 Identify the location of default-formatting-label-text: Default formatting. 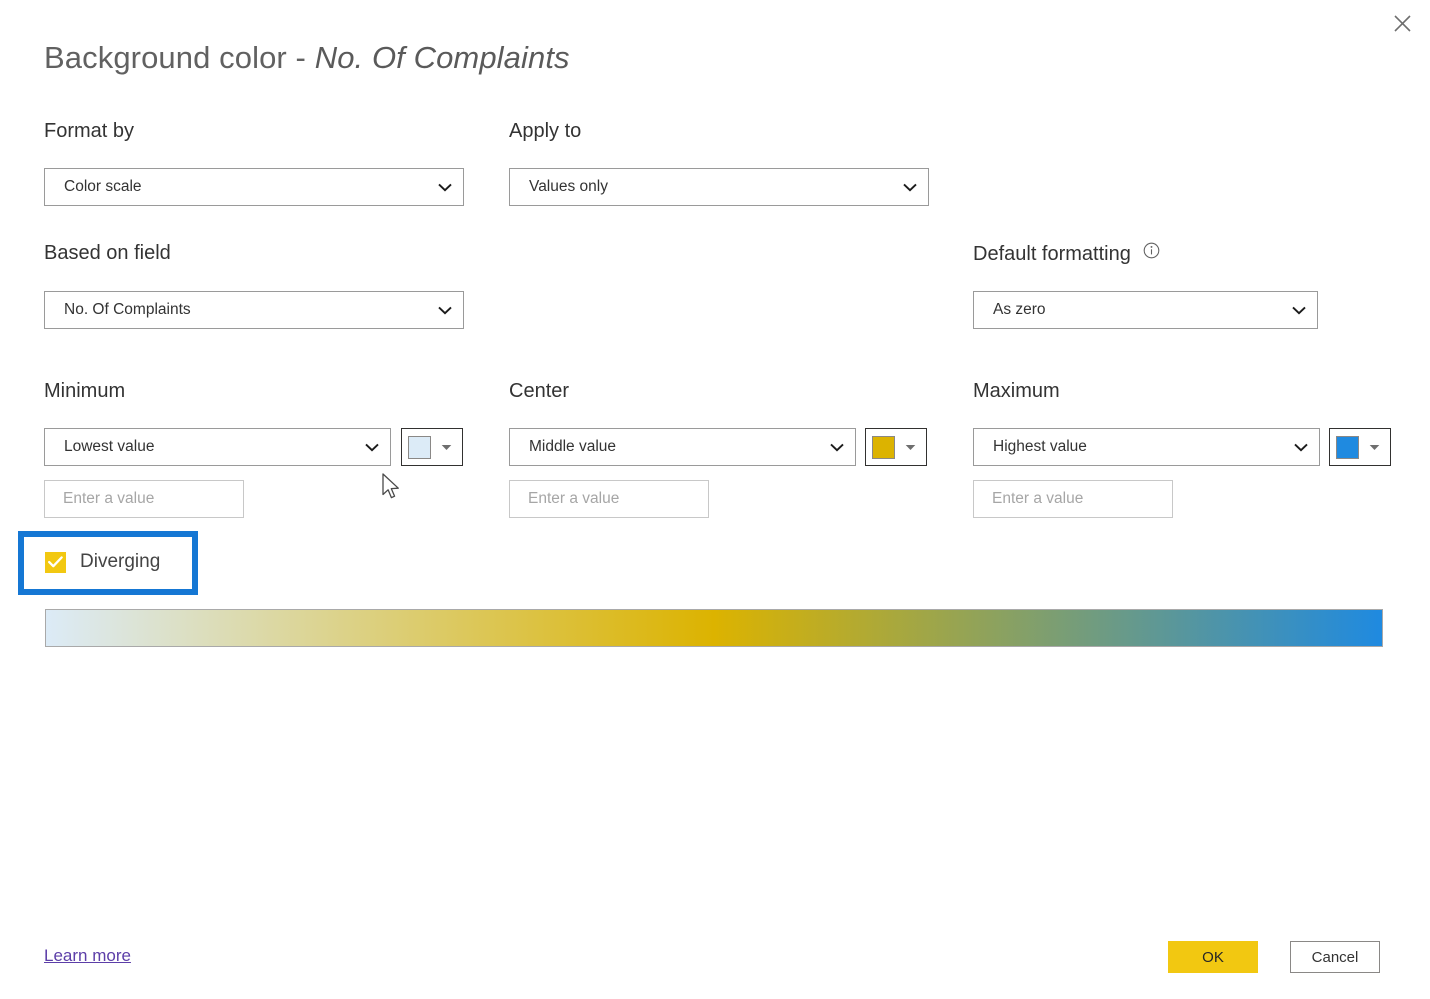
(1052, 254).